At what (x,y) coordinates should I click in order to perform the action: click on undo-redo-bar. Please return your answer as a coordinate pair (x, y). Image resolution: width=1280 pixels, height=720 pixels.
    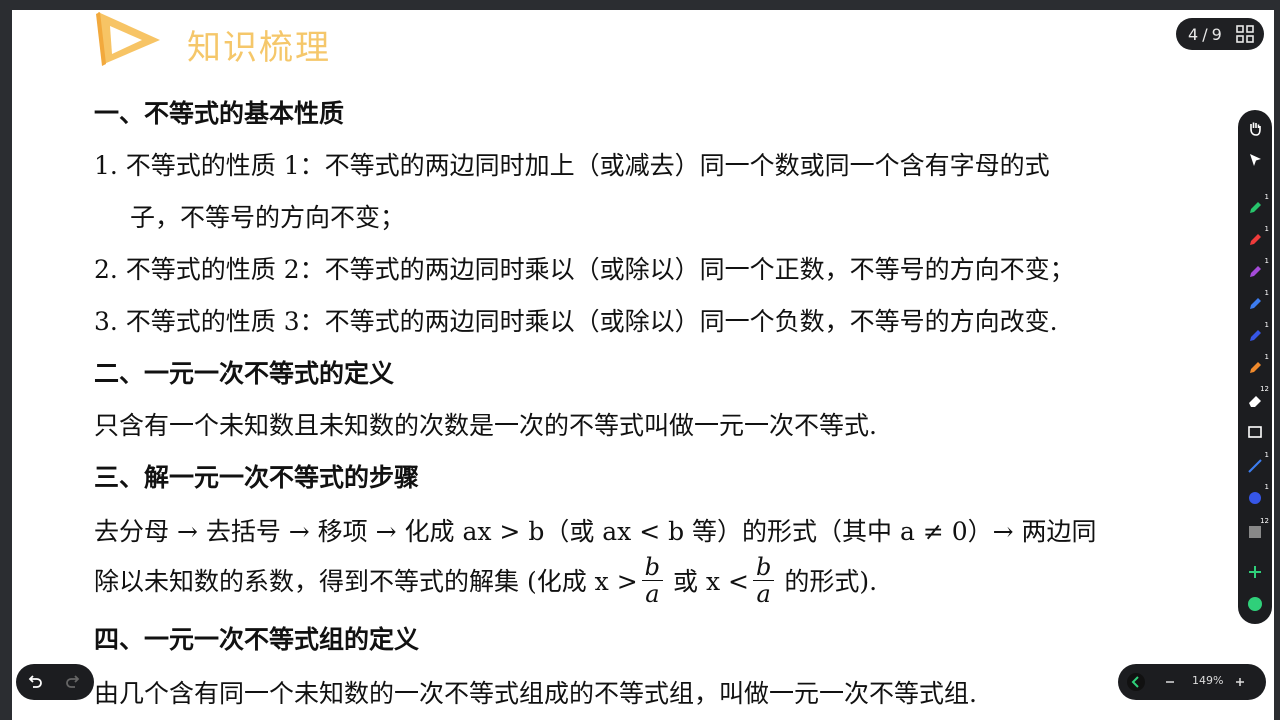
    Looking at the image, I should click on (55, 682).